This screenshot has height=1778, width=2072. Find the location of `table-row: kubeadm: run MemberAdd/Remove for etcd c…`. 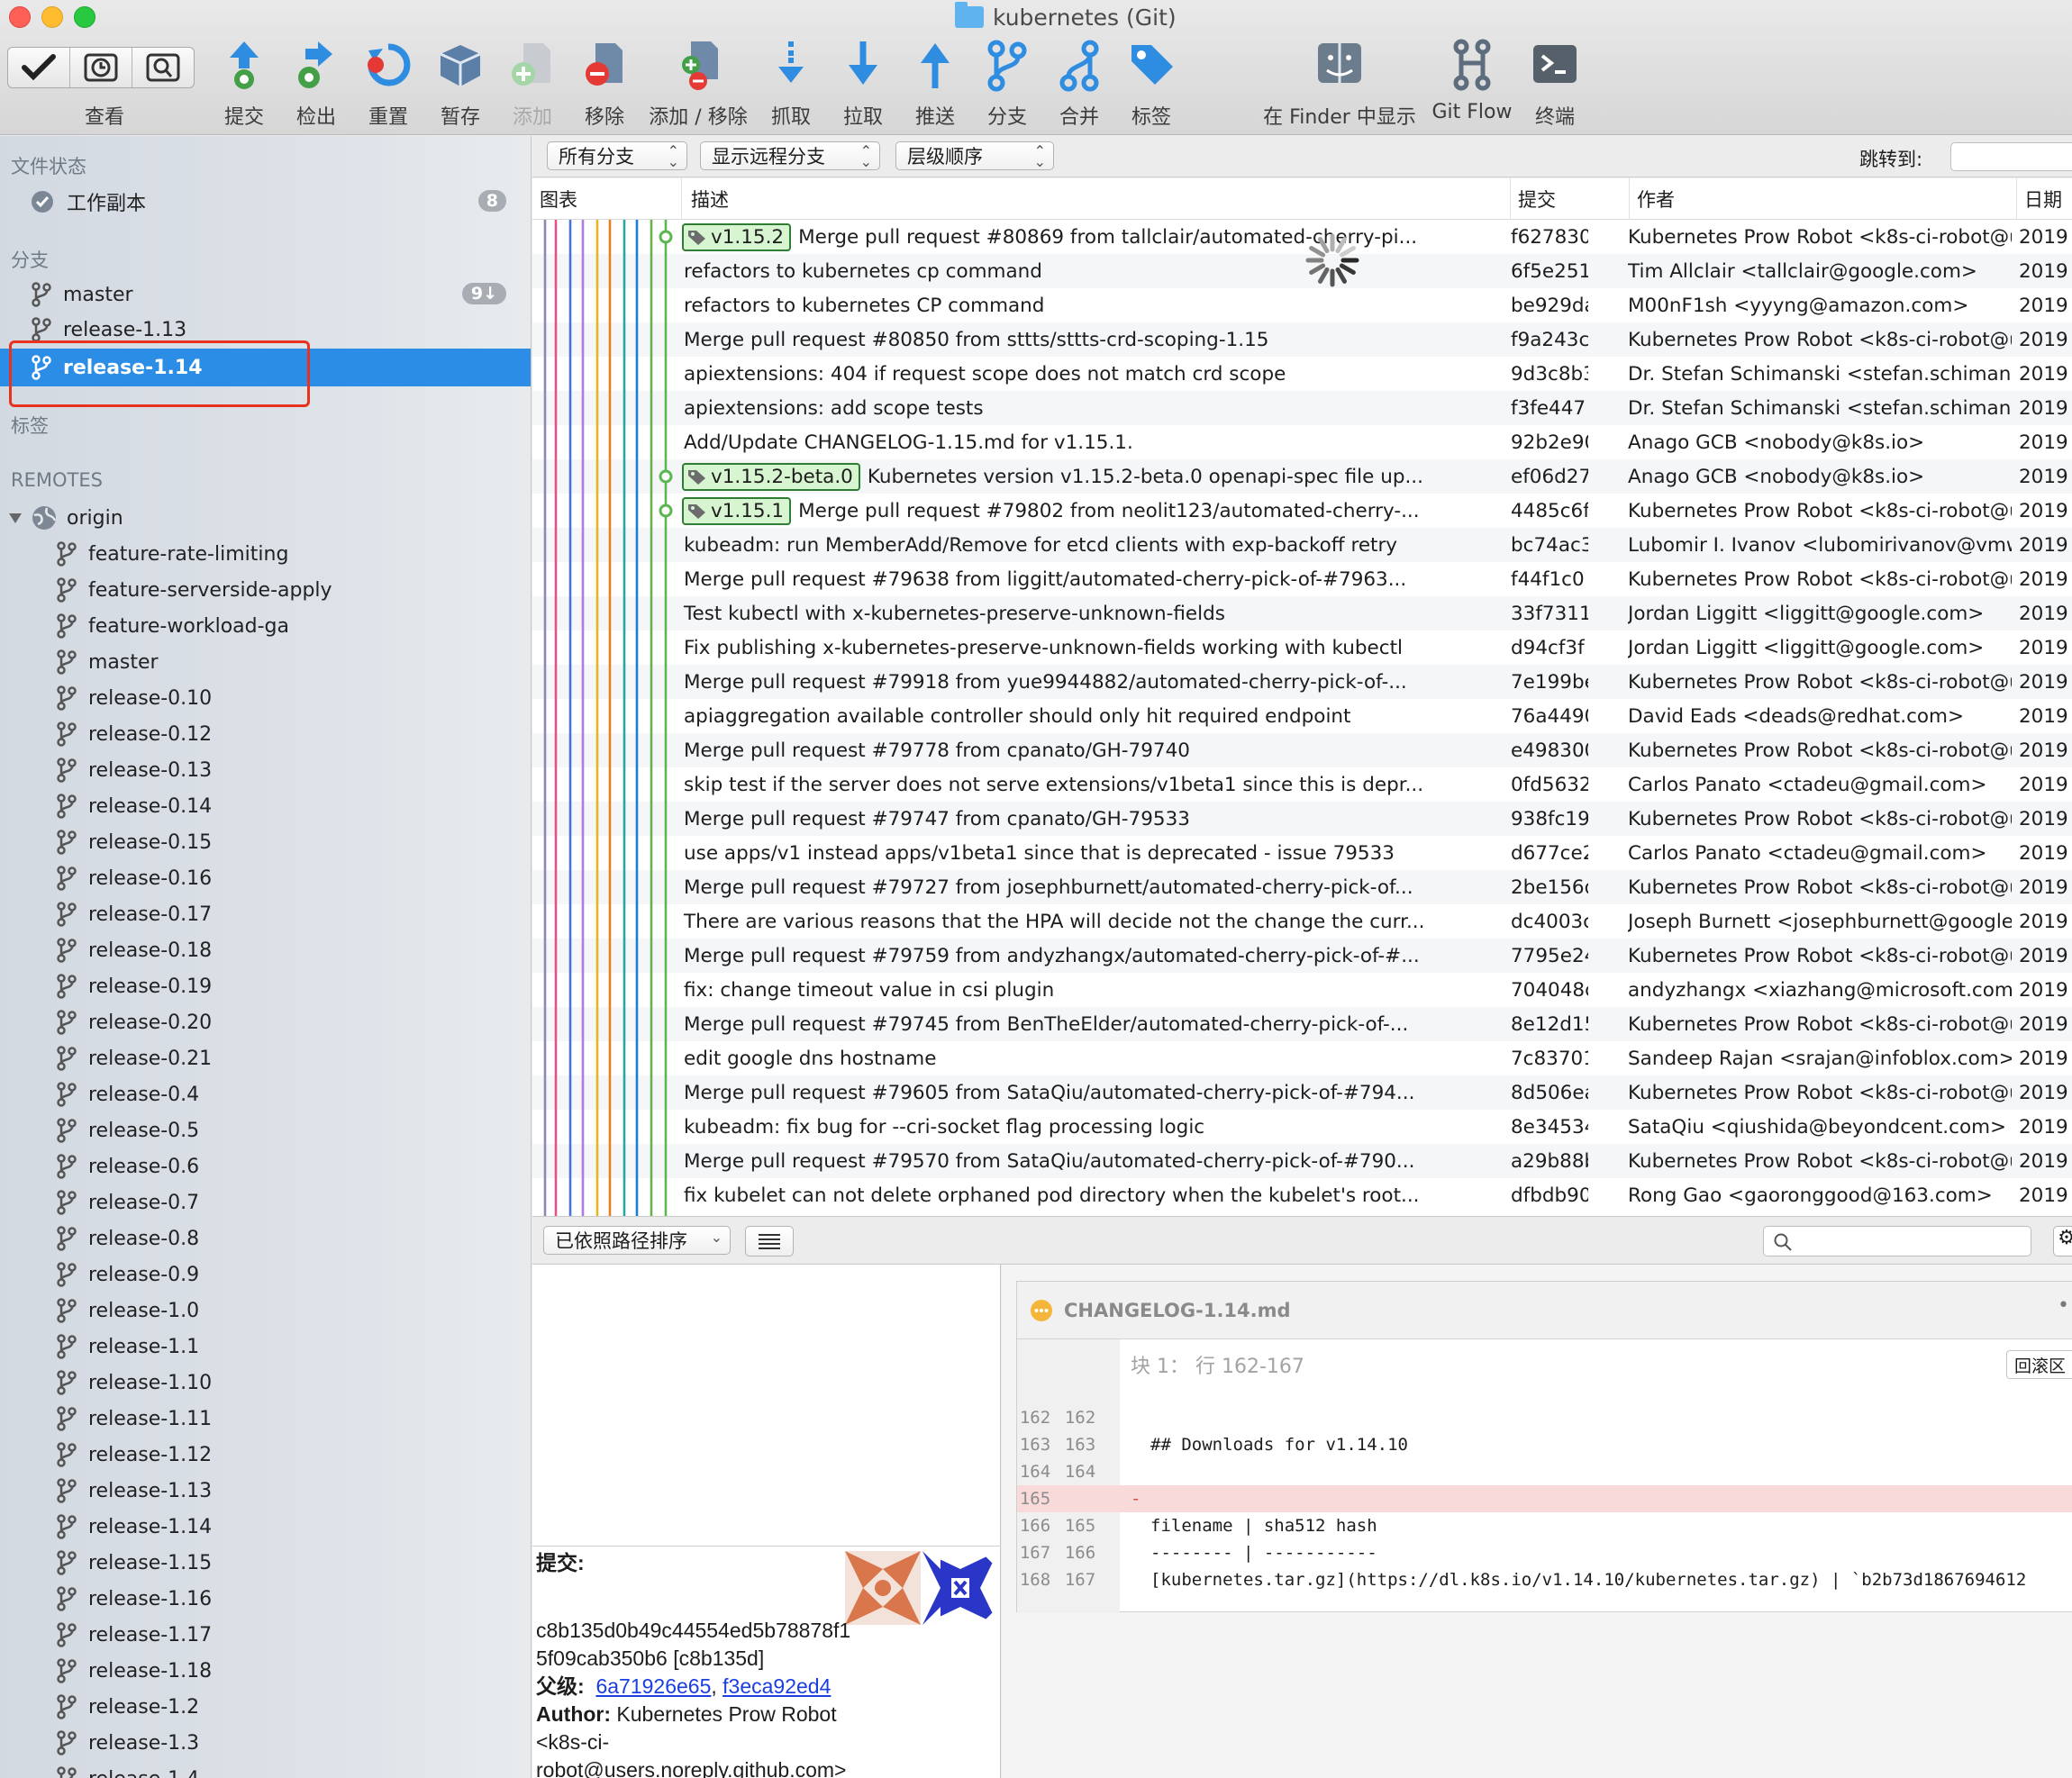

table-row: kubeadm: run MemberAdd/Remove for etcd c… is located at coordinates (1302, 545).